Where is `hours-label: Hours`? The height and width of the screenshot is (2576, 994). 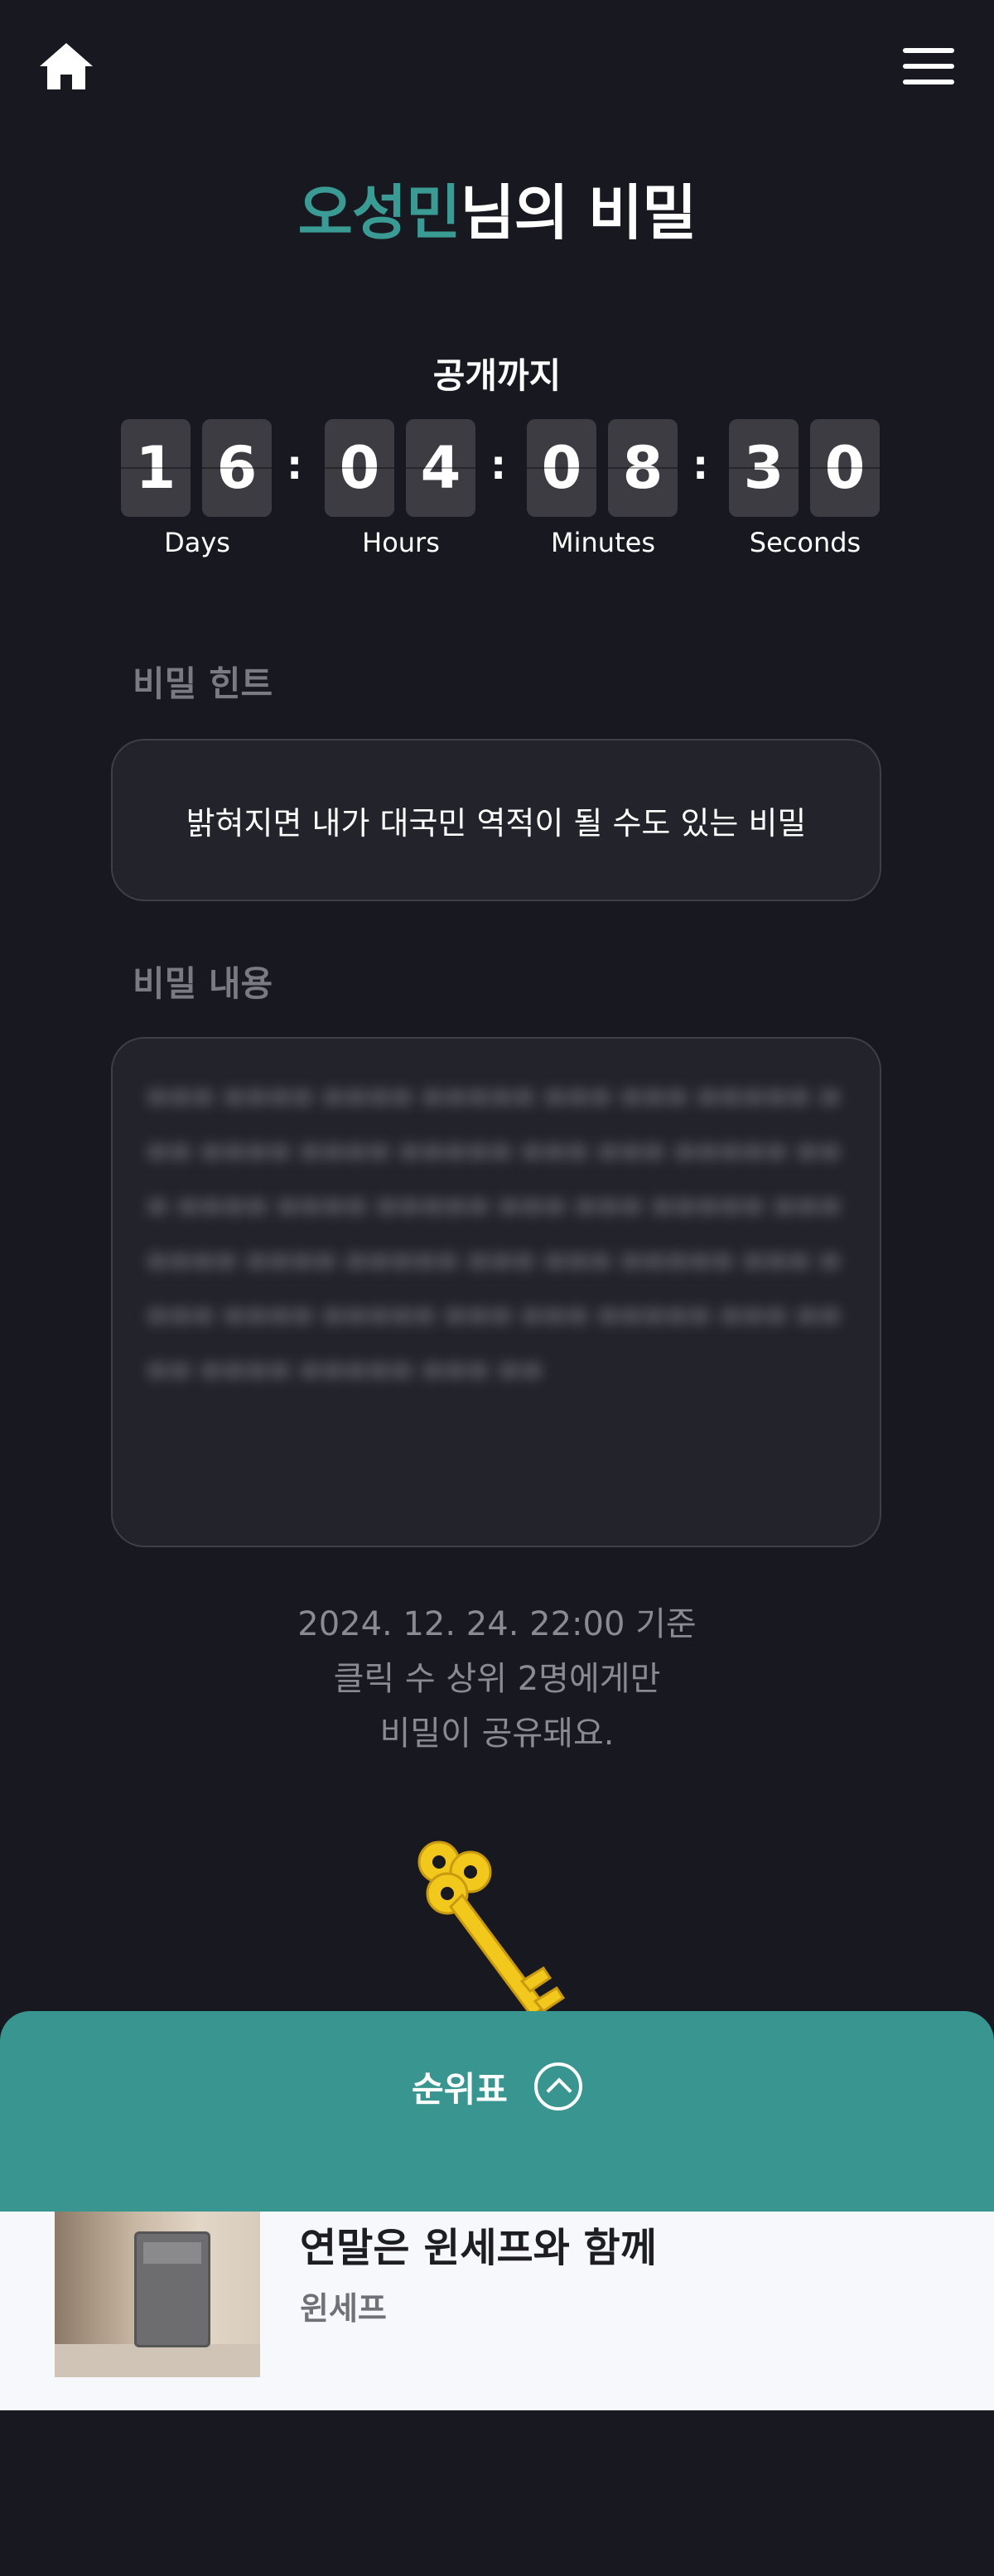 hours-label: Hours is located at coordinates (401, 542).